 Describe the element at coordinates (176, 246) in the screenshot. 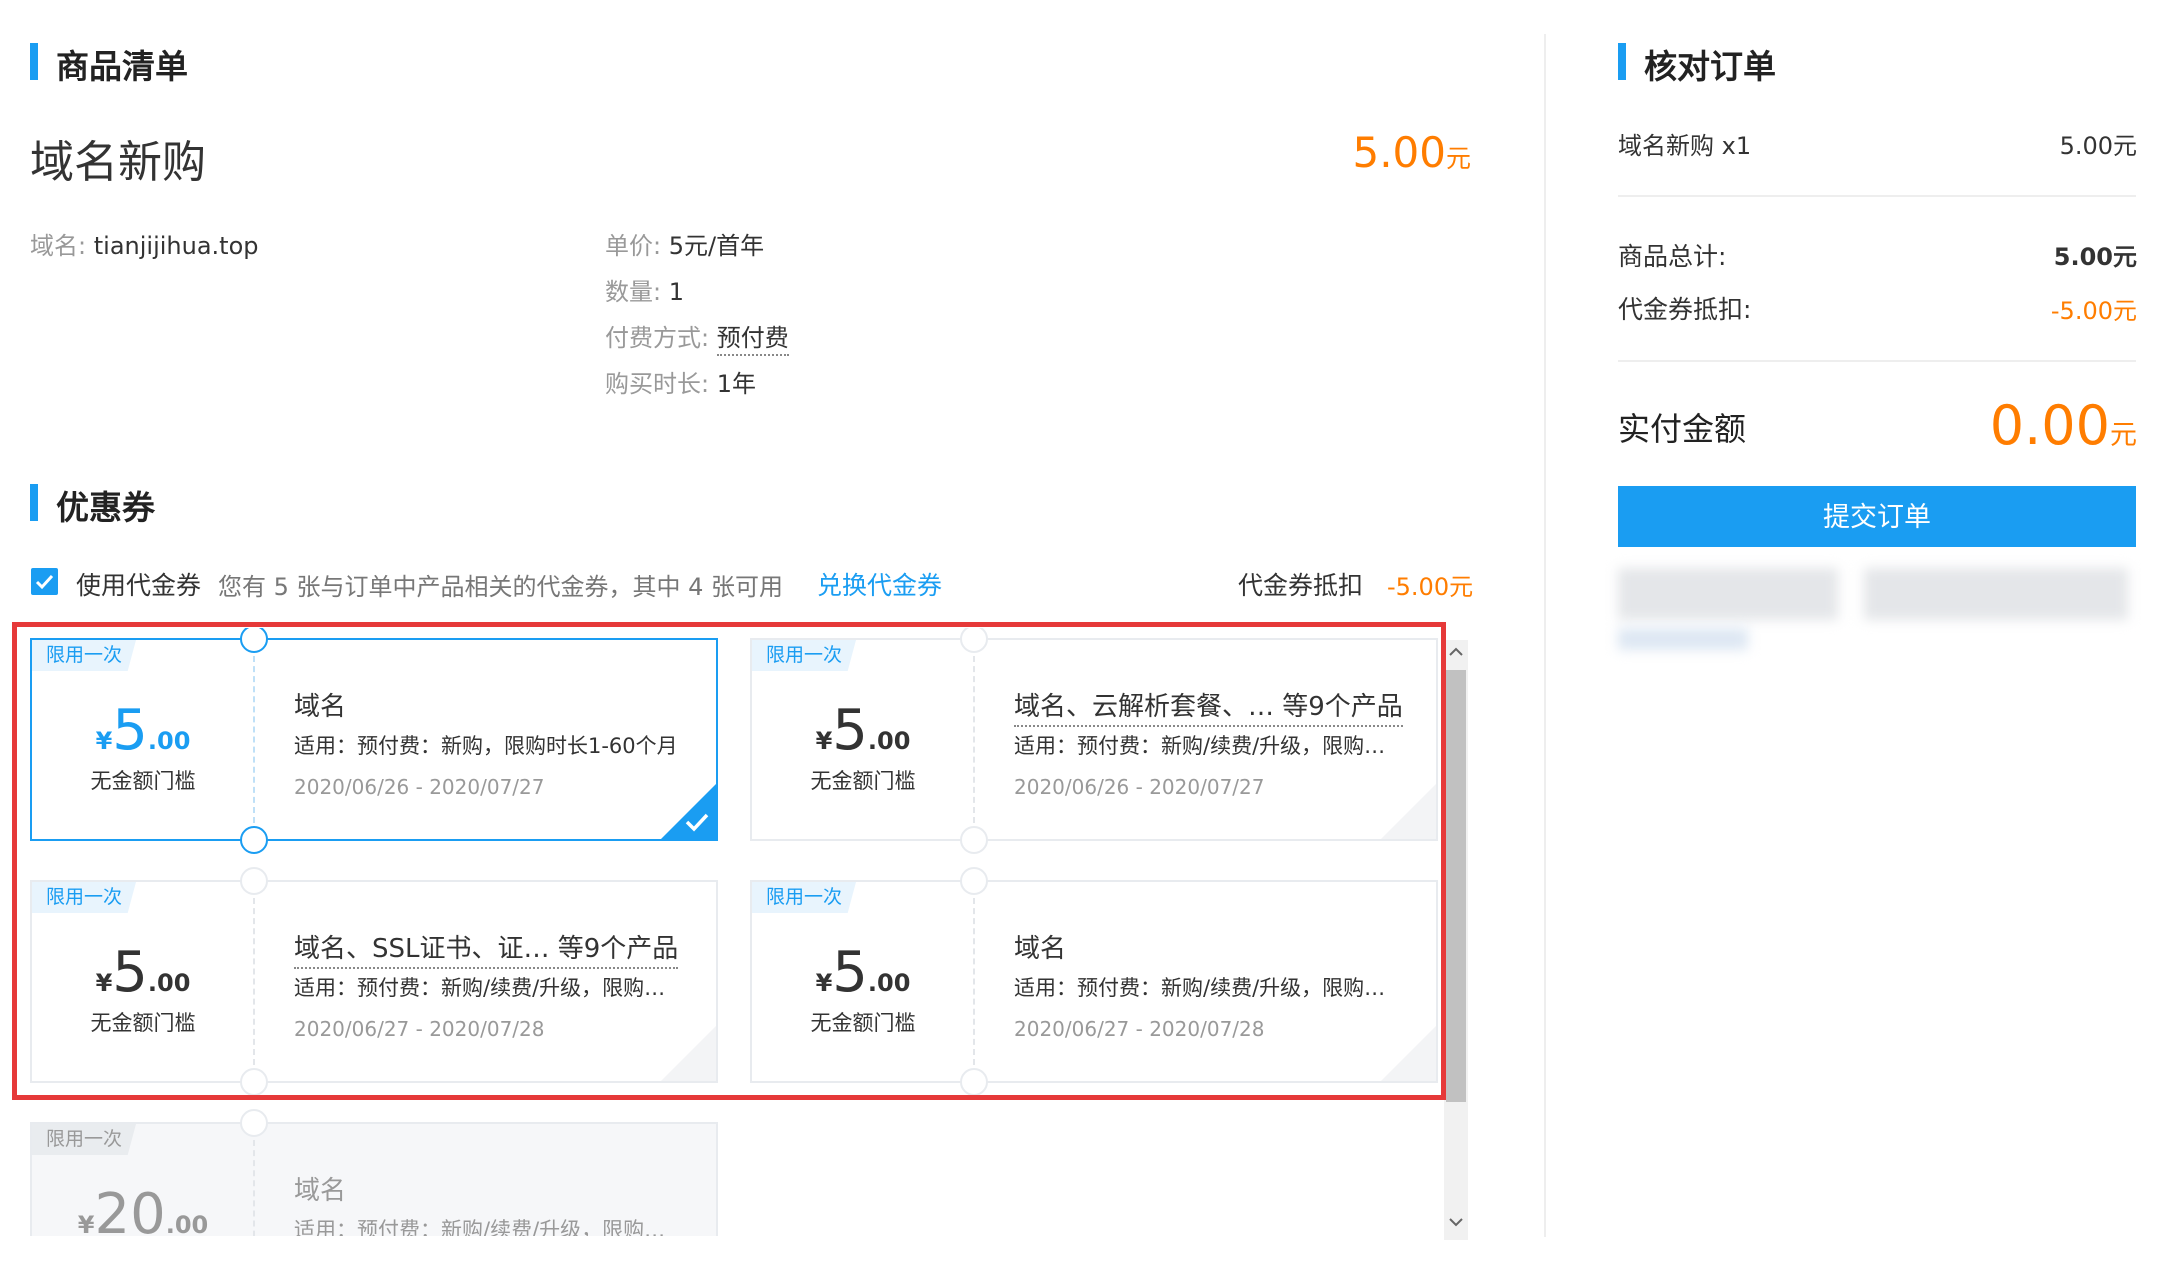

I see `domain-value: tianjijihua.top` at that location.